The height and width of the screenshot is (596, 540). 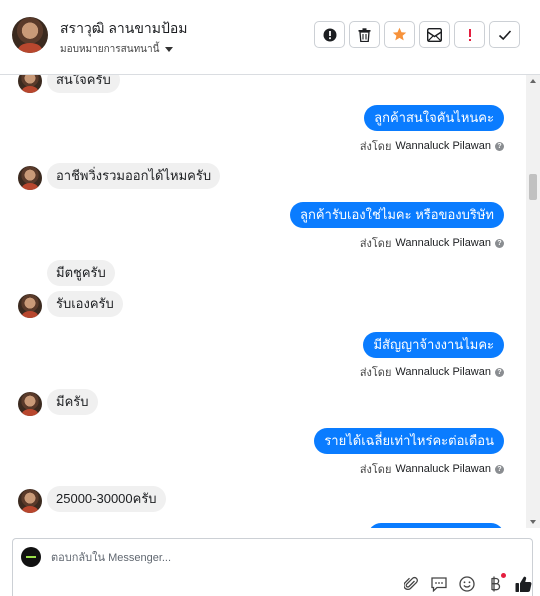 What do you see at coordinates (124, 29) in the screenshot?
I see `contact-name: สราวุฒิ ลานขามป้อม` at bounding box center [124, 29].